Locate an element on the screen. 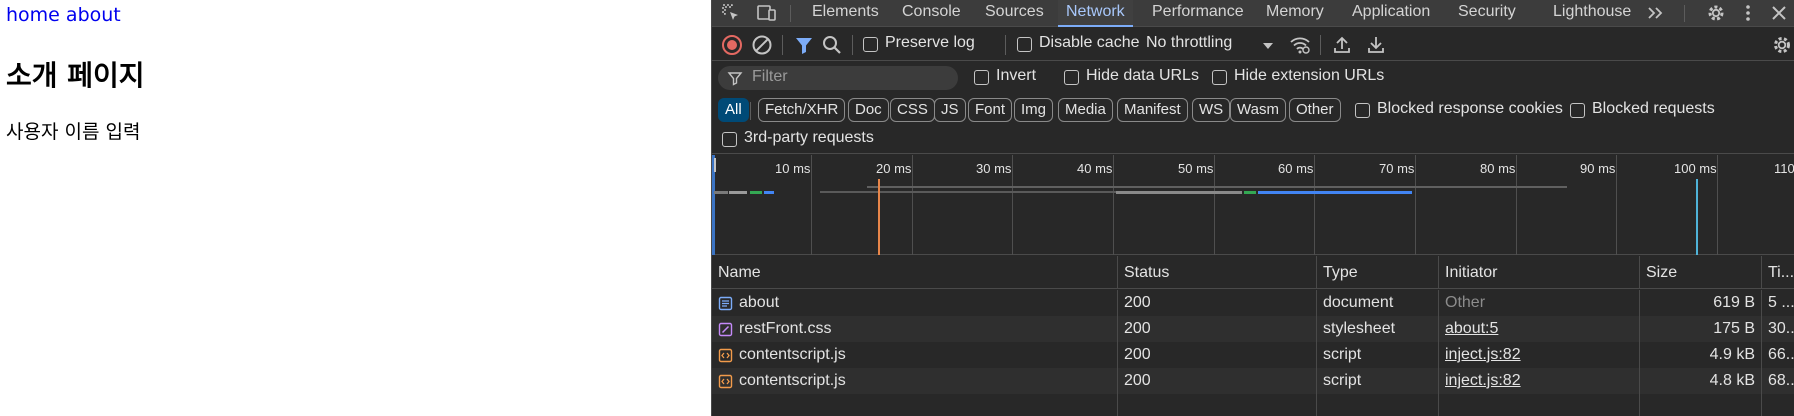 The image size is (1794, 416). invert-checkbox is located at coordinates (981, 77).